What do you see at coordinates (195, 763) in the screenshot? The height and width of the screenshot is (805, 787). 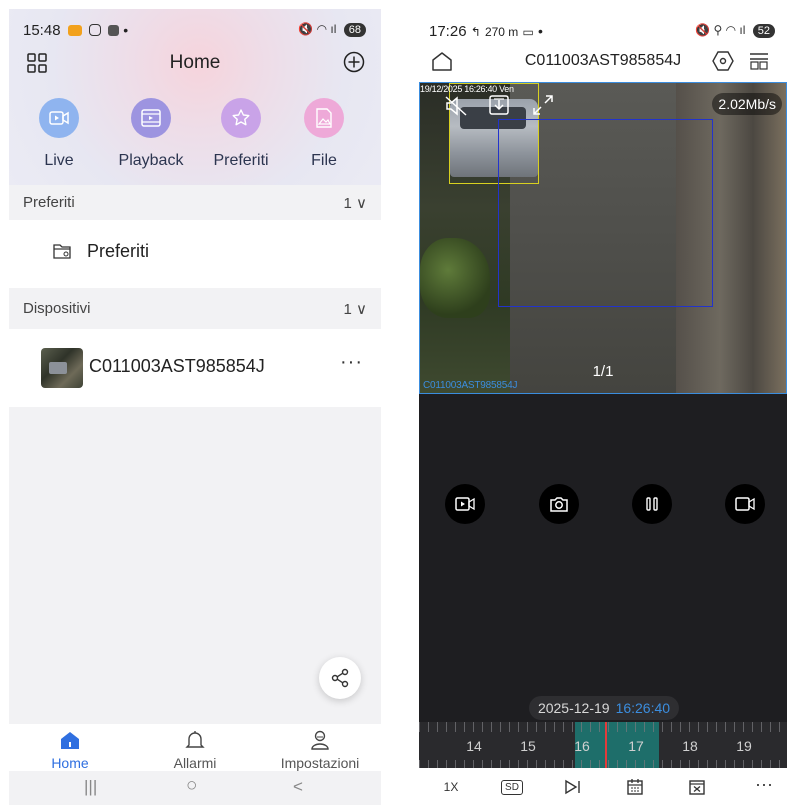 I see `tab-alarms-label: Allarmi` at bounding box center [195, 763].